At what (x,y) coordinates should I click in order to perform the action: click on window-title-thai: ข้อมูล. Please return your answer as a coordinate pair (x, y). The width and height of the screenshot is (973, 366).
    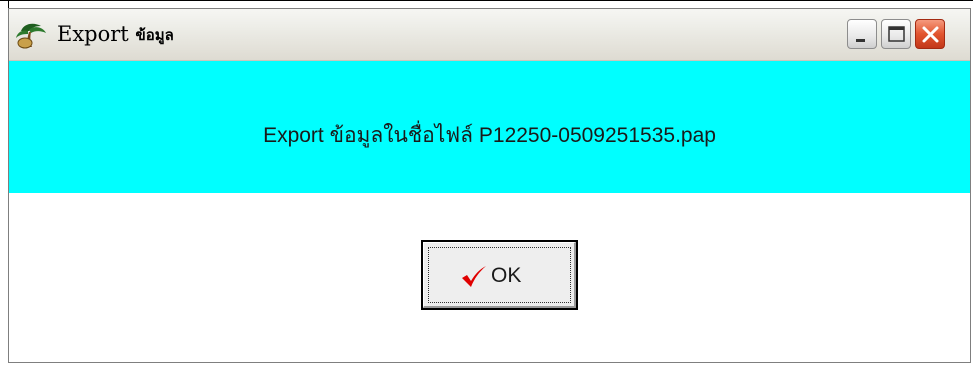
    Looking at the image, I should click on (154, 35).